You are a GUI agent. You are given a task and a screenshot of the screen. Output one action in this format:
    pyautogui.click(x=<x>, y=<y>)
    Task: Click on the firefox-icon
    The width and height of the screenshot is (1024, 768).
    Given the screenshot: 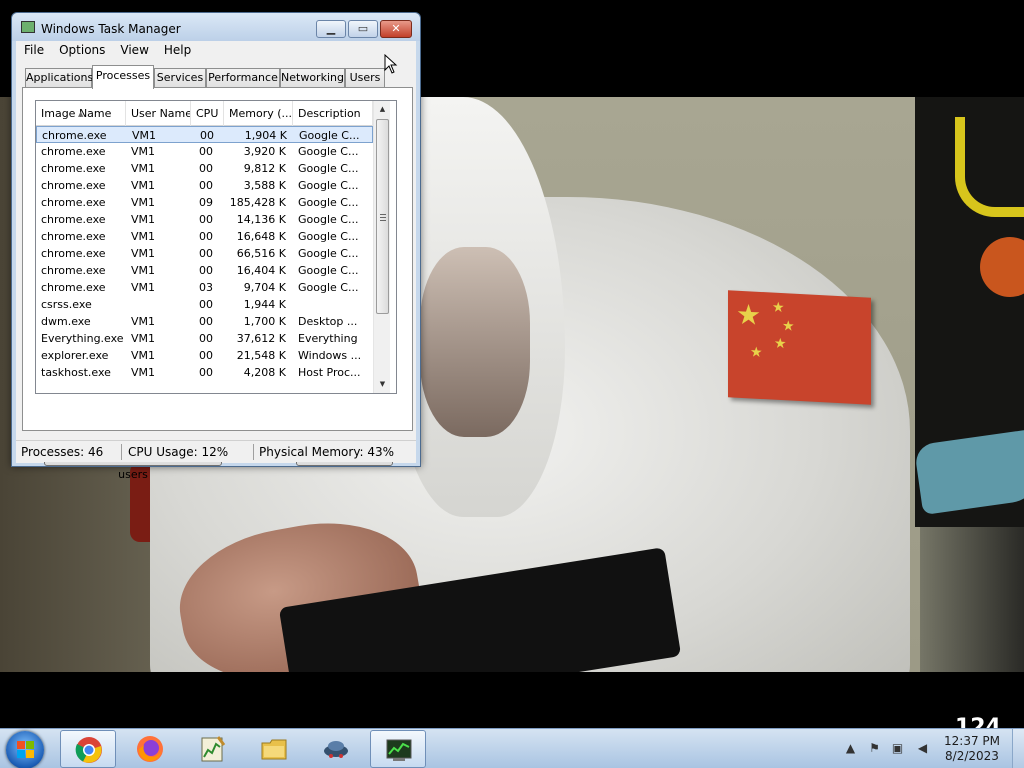 What is the action you would take?
    pyautogui.click(x=150, y=749)
    